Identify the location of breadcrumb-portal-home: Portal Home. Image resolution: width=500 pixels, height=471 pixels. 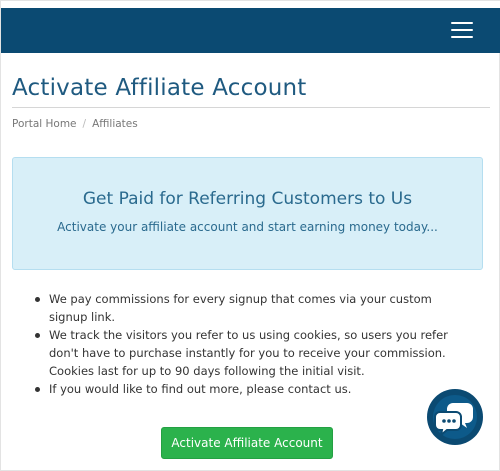
(44, 124).